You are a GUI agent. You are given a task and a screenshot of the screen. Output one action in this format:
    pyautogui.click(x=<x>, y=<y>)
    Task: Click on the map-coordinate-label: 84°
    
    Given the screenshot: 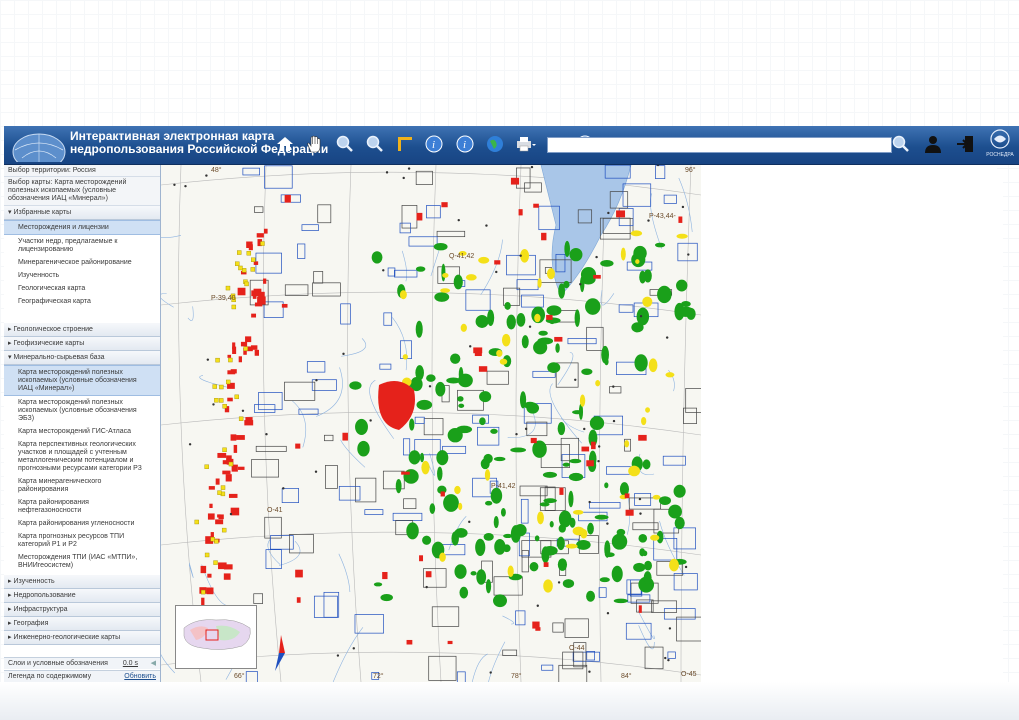 What is the action you would take?
    pyautogui.click(x=626, y=676)
    